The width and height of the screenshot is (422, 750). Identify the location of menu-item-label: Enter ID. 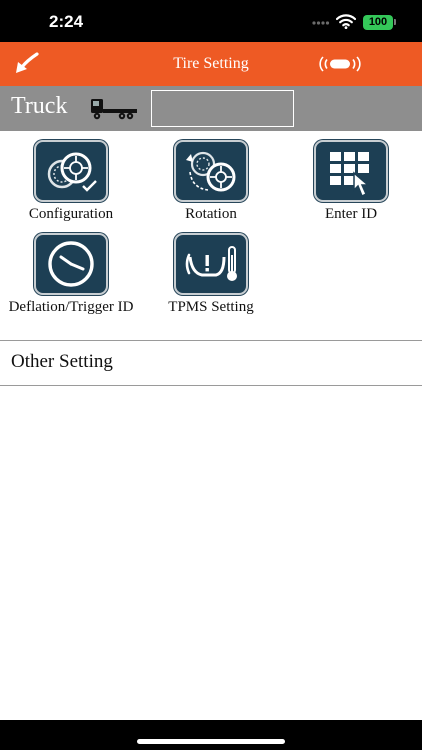
(351, 214).